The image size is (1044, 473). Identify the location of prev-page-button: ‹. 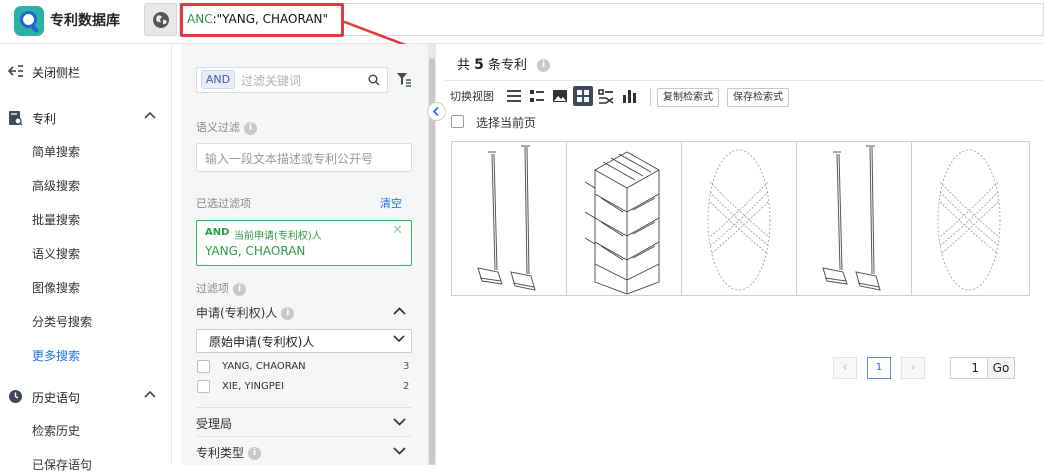
(845, 368).